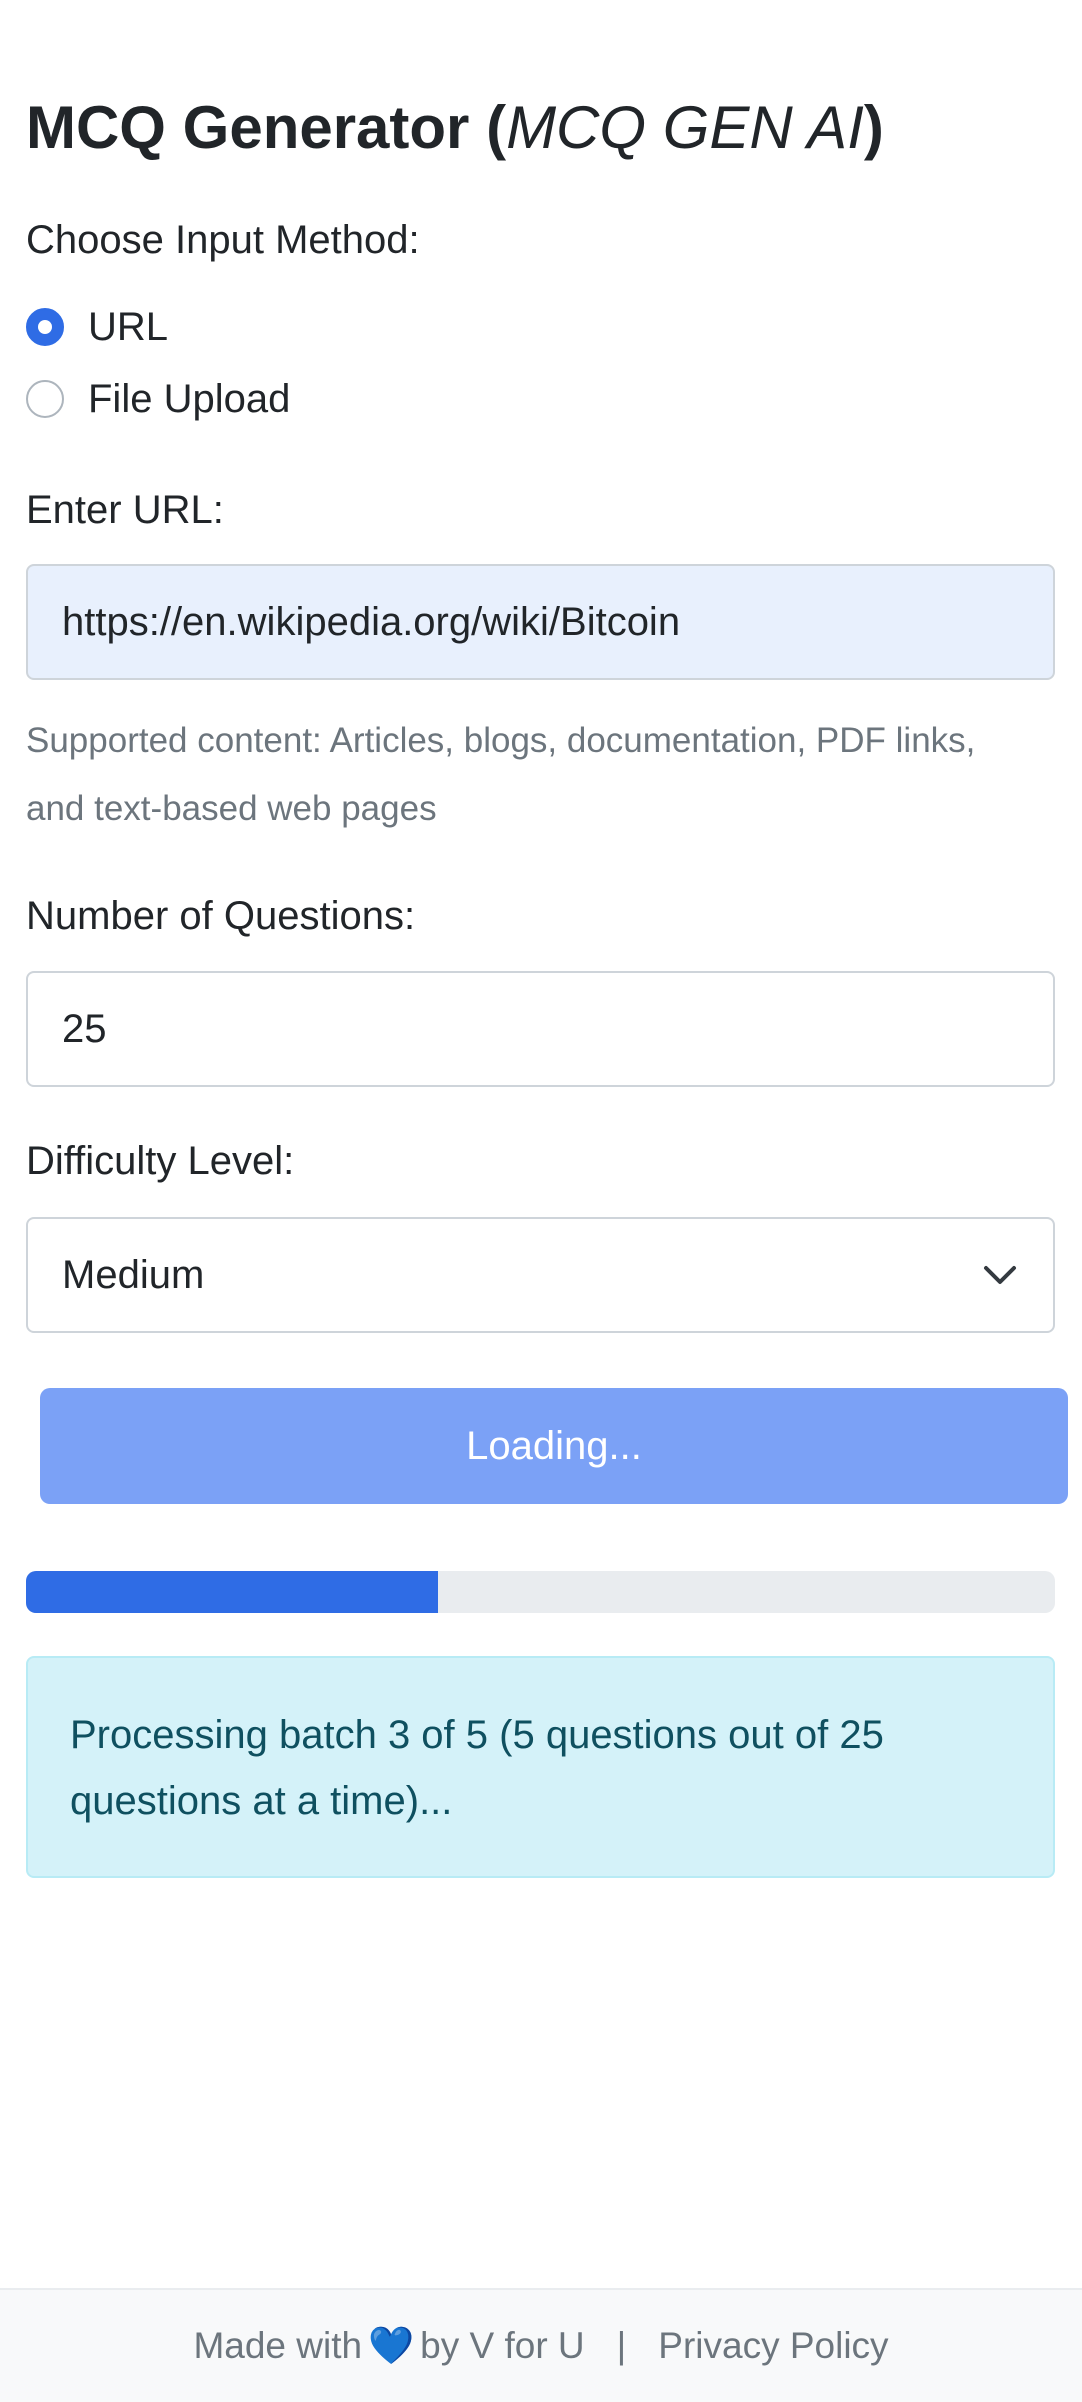 The height and width of the screenshot is (2402, 1082). What do you see at coordinates (45, 399) in the screenshot?
I see `radio-file-upload-indicator` at bounding box center [45, 399].